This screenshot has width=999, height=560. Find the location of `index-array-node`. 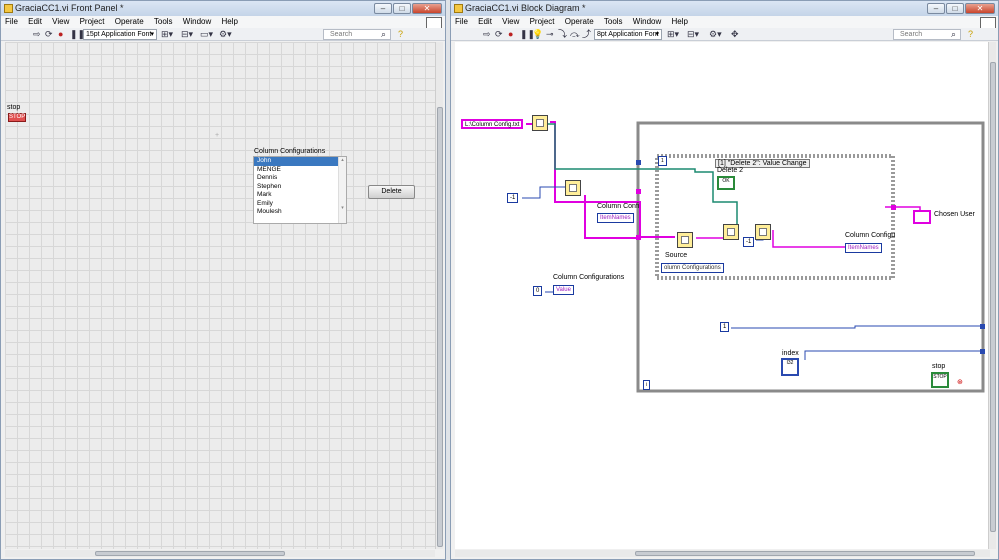

index-array-node is located at coordinates (573, 188).